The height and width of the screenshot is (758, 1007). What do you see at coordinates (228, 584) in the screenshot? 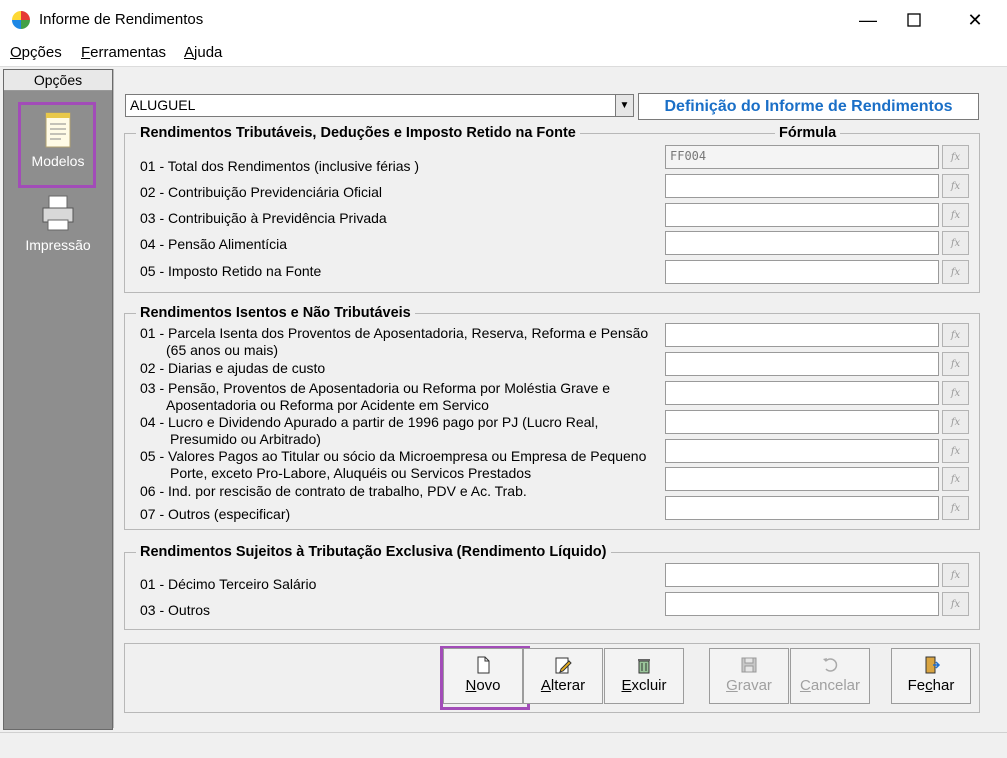
I see `row-label: 01 - Décimo Terceiro Salário` at bounding box center [228, 584].